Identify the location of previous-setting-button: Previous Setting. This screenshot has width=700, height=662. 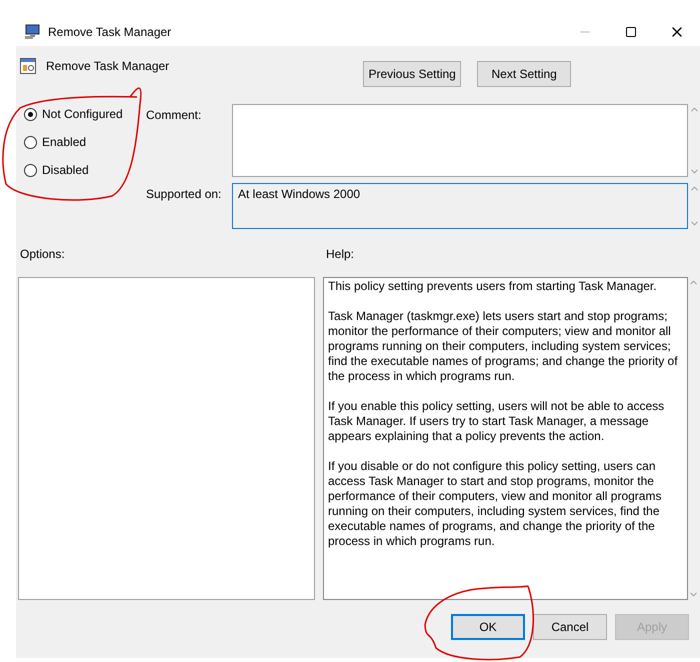
(412, 74).